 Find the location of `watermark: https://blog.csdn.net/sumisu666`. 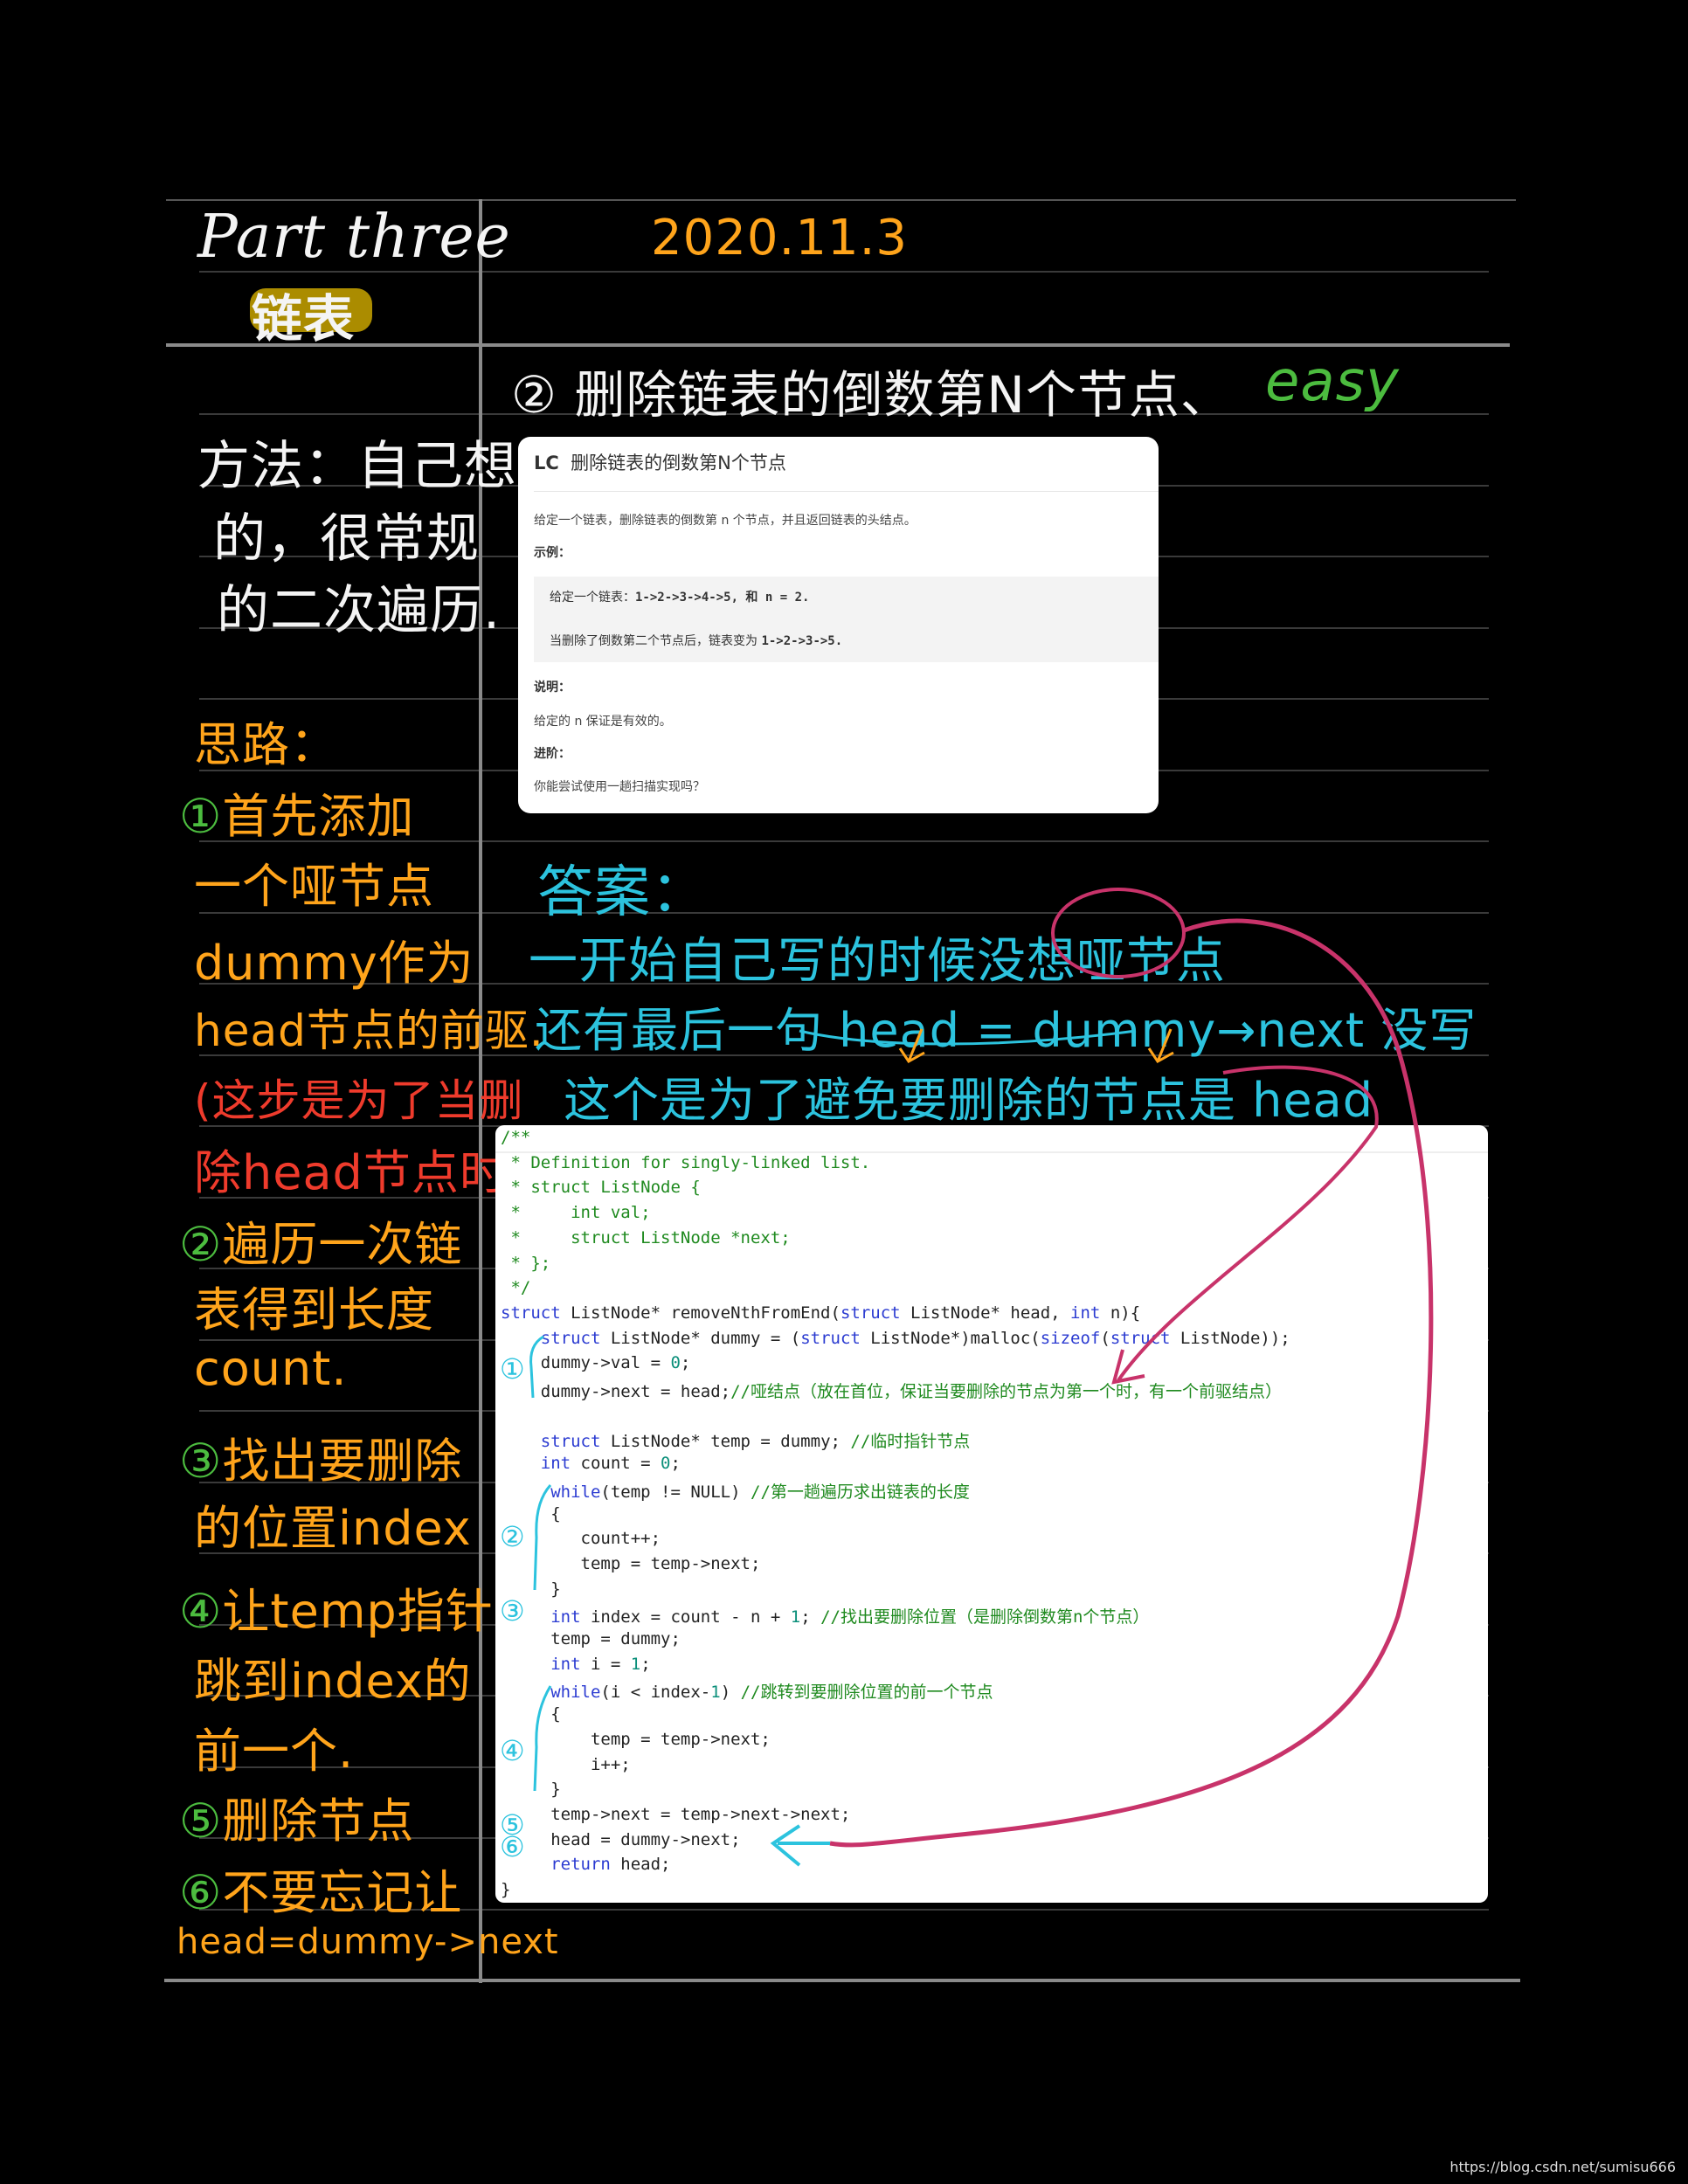

watermark: https://blog.csdn.net/sumisu666 is located at coordinates (1562, 2167).